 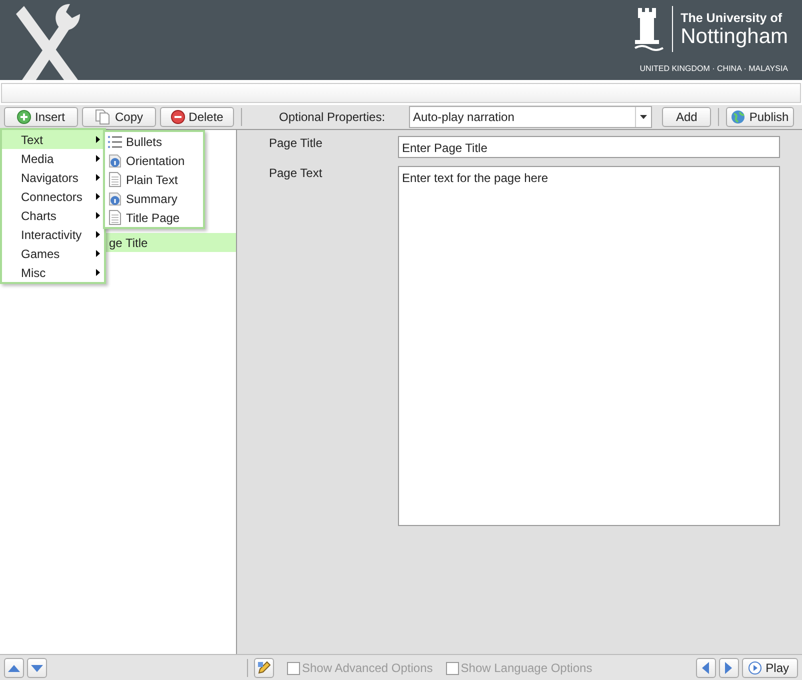 What do you see at coordinates (755, 668) in the screenshot?
I see `play-icon` at bounding box center [755, 668].